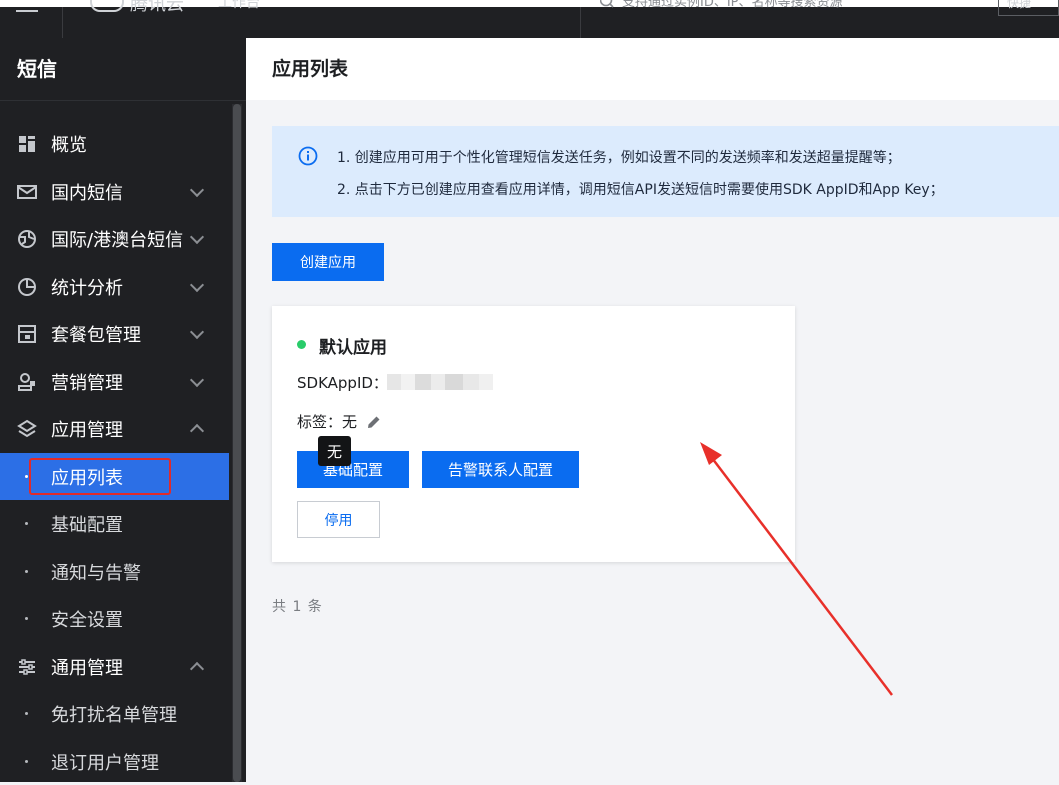 The height and width of the screenshot is (785, 1059). What do you see at coordinates (87, 620) in the screenshot?
I see `sidebar-subitem-label: 安全设置` at bounding box center [87, 620].